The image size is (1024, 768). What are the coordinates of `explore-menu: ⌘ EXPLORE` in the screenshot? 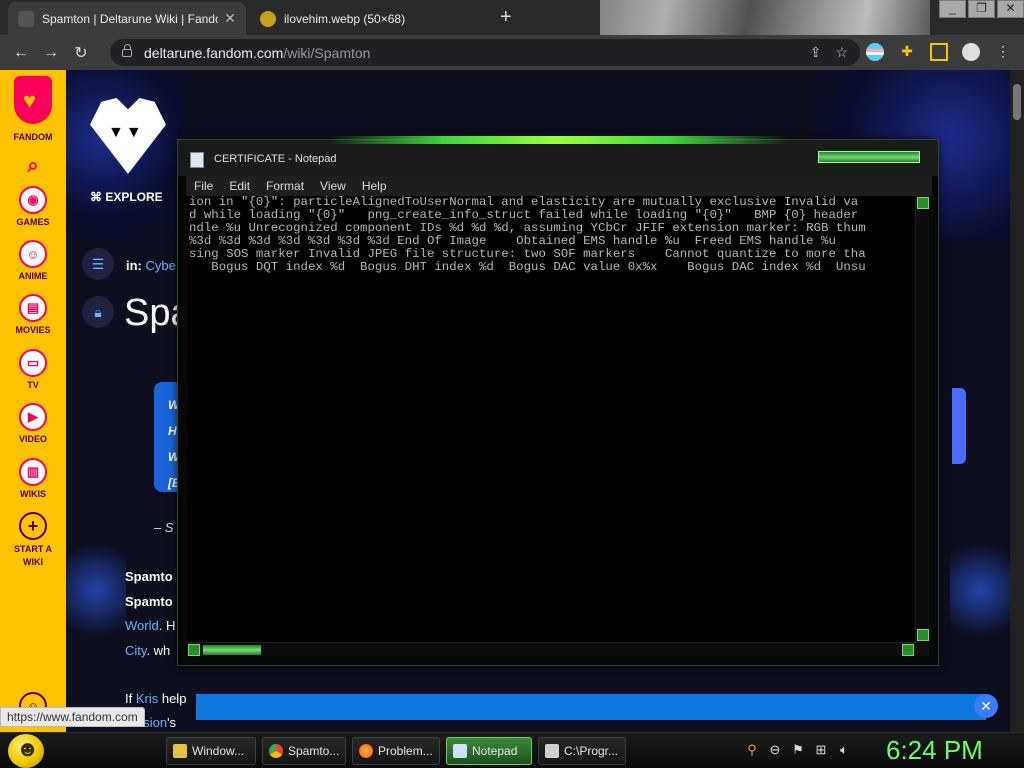 It's located at (126, 197).